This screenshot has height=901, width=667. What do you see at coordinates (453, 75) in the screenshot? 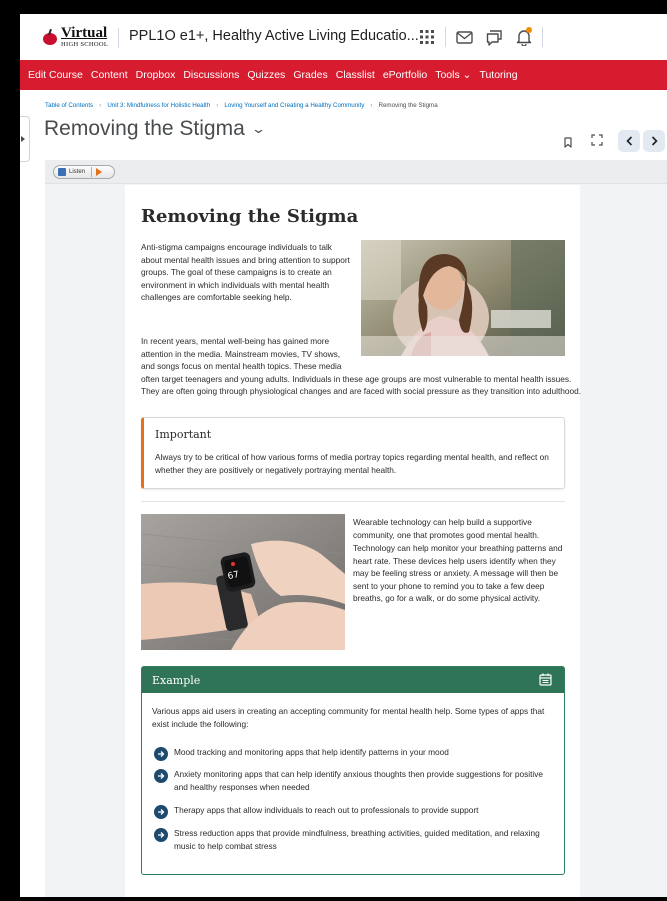
I see `nav-tools-dropdown: Tools ⌄` at bounding box center [453, 75].